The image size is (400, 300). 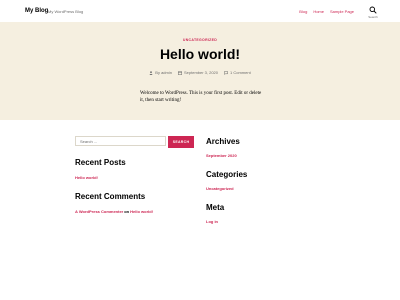 What do you see at coordinates (86, 177) in the screenshot?
I see `recent-post-link: Hello world!` at bounding box center [86, 177].